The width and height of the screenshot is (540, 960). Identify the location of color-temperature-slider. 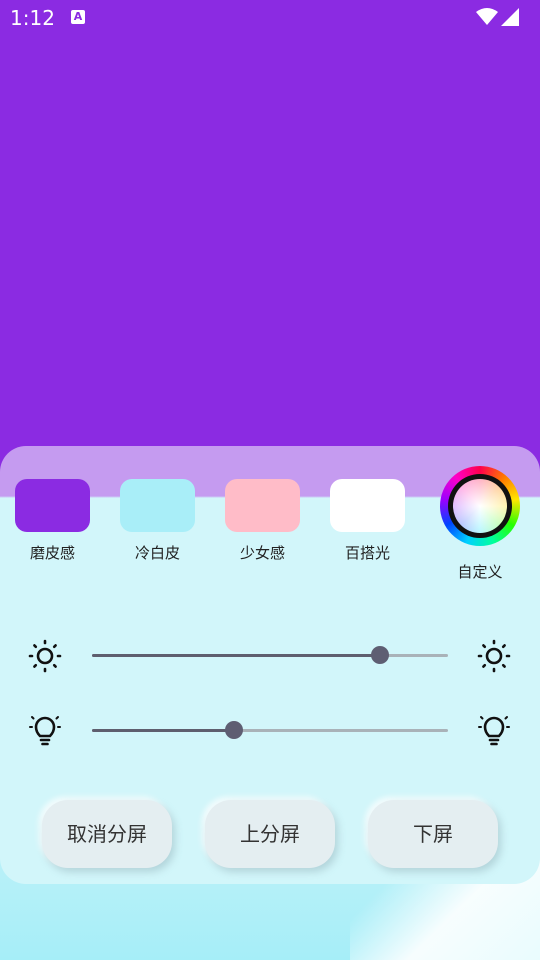
(270, 730).